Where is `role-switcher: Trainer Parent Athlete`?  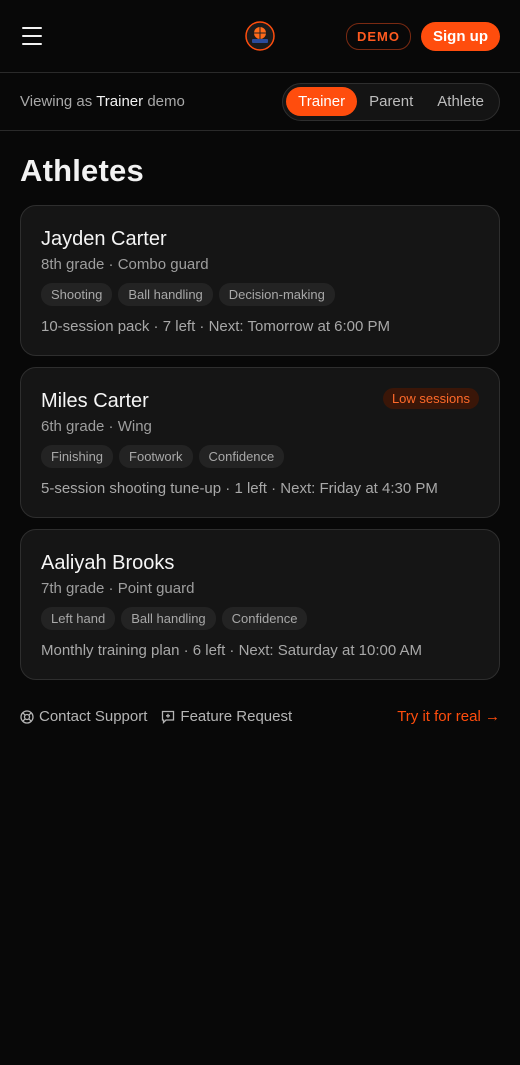
role-switcher: Trainer Parent Athlete is located at coordinates (391, 101).